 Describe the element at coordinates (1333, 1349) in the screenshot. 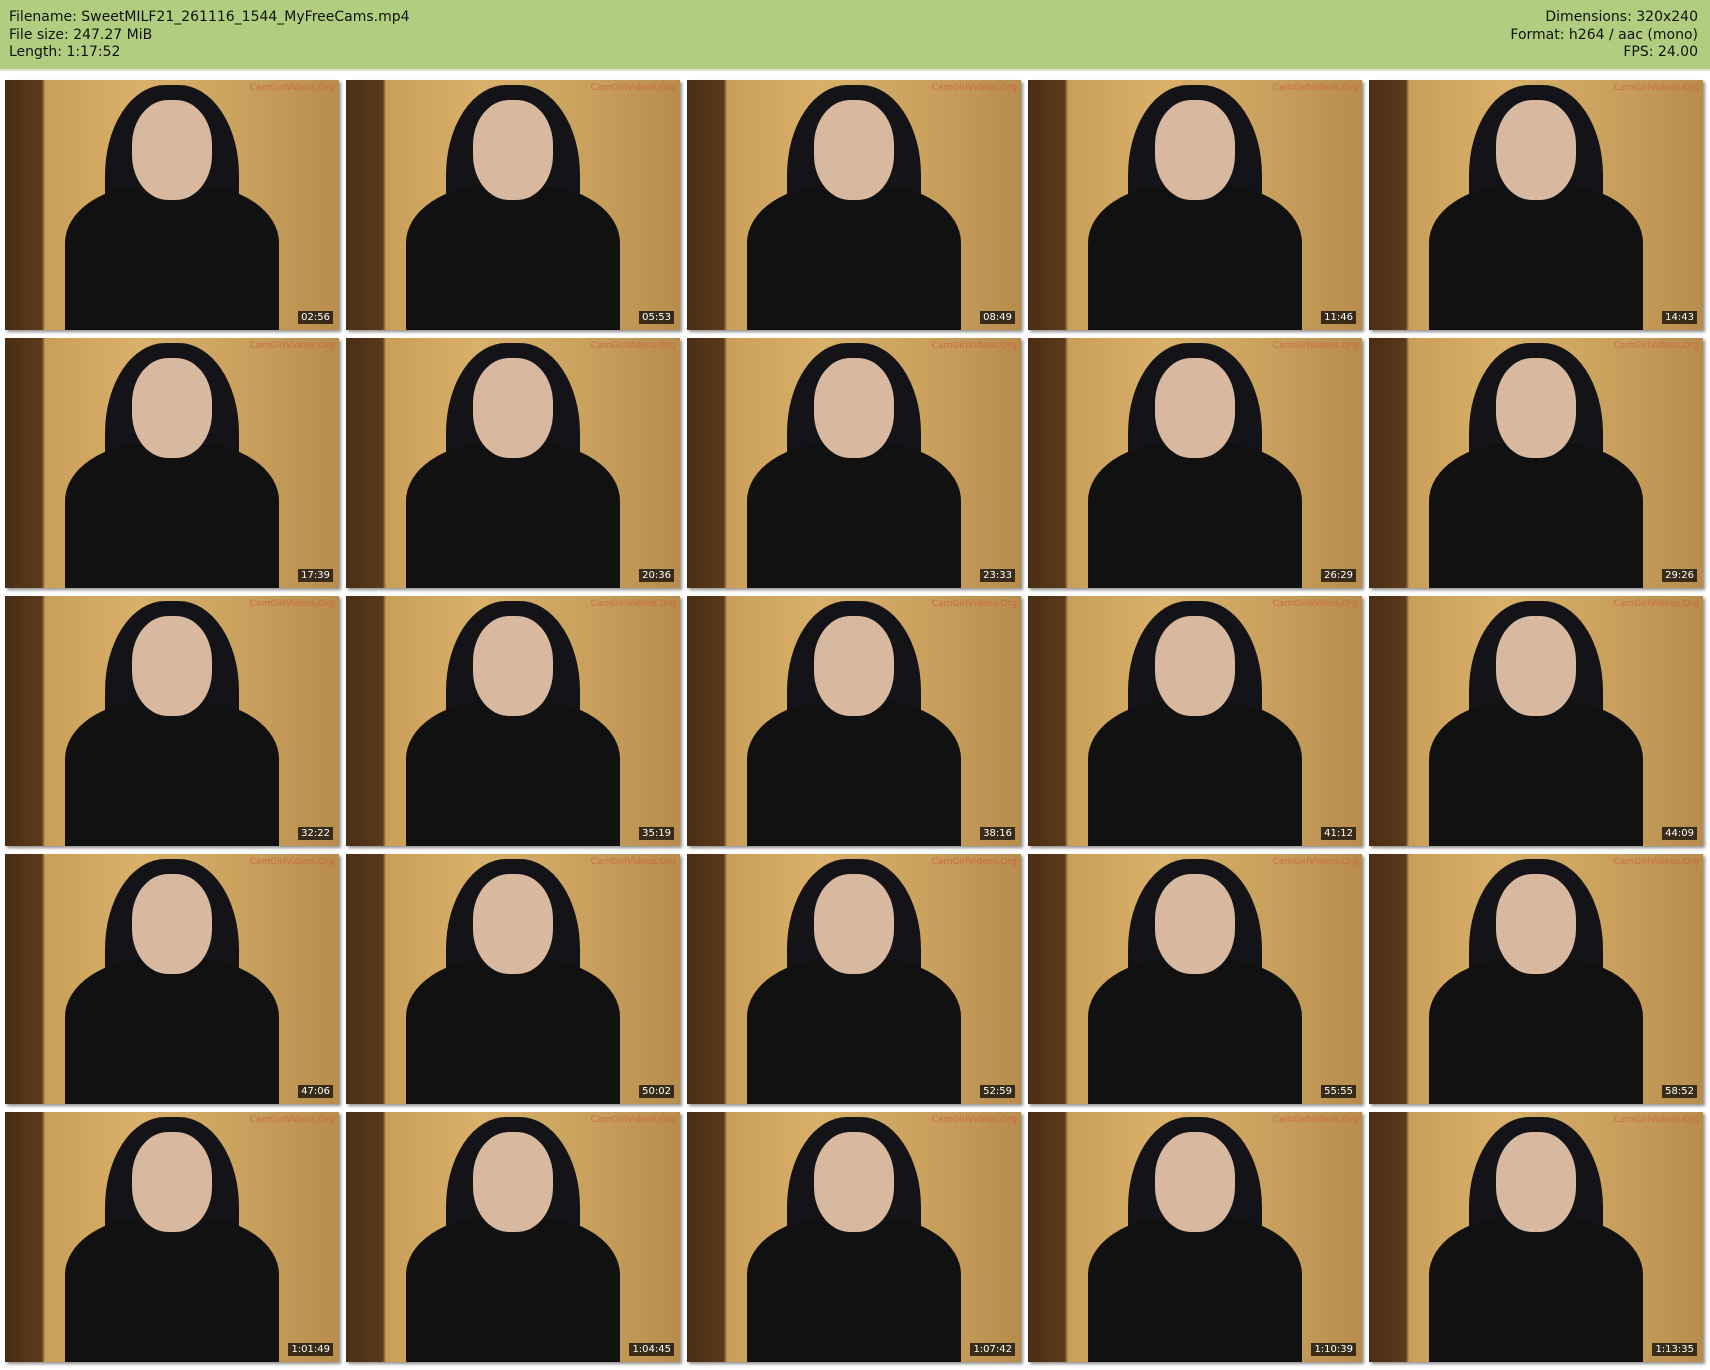

I see `timestamp: 1:10:39` at that location.